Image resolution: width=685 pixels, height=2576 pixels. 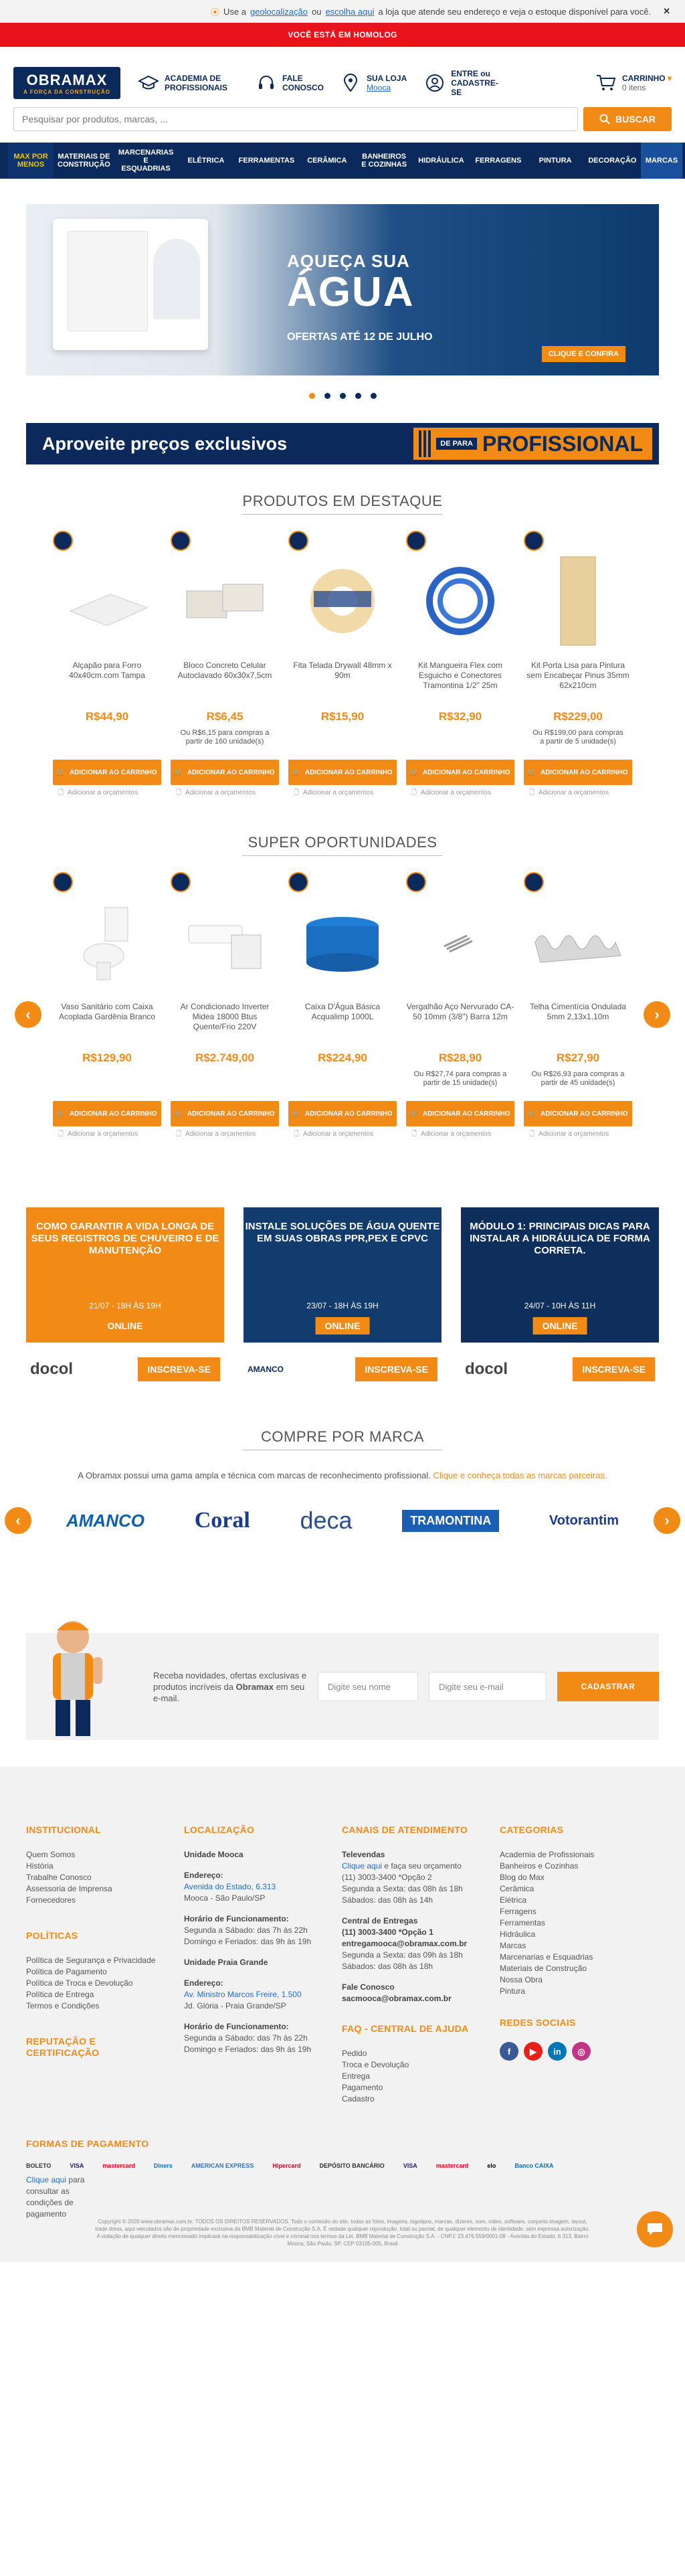 I want to click on brand-deca: deca, so click(x=326, y=1521).